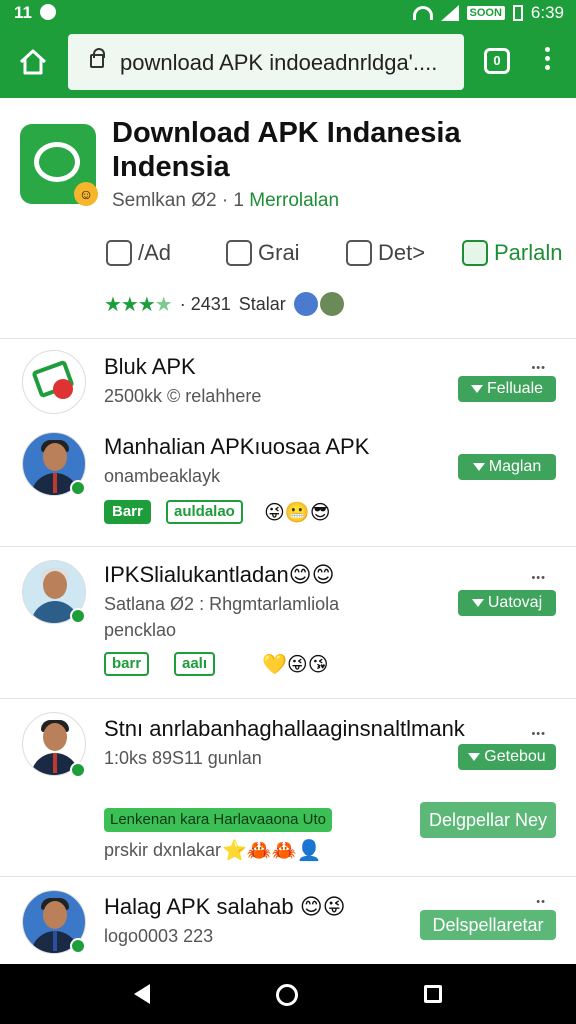 The height and width of the screenshot is (1024, 576). Describe the element at coordinates (488, 820) in the screenshot. I see `secondary-download-button: Delgpellar Ney` at that location.